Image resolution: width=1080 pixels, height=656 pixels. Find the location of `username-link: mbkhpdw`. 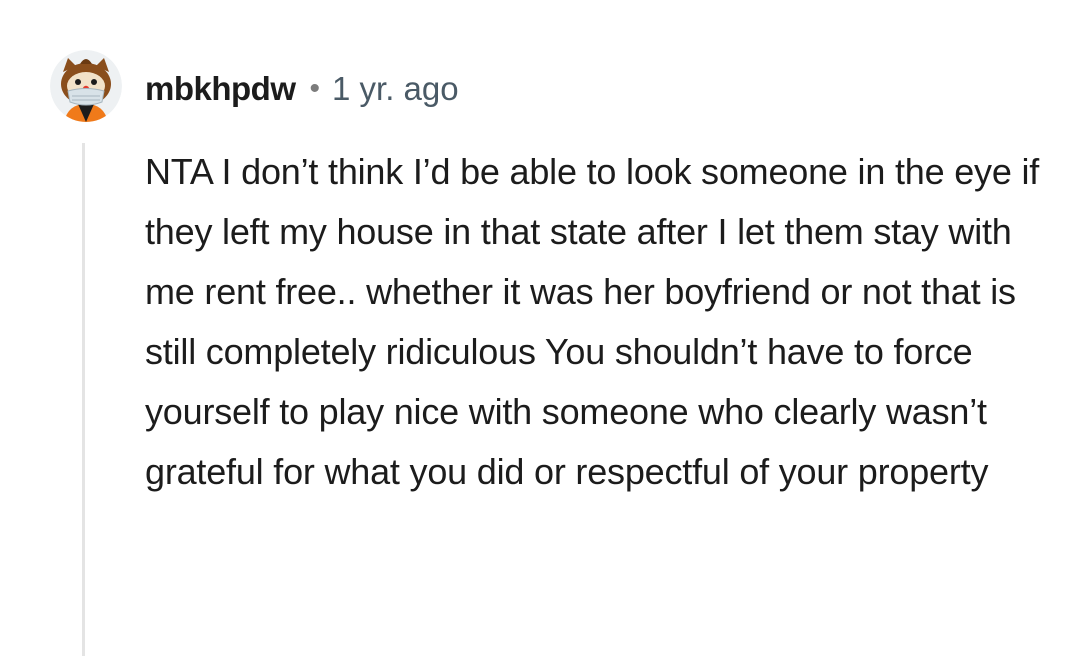

username-link: mbkhpdw is located at coordinates (220, 89).